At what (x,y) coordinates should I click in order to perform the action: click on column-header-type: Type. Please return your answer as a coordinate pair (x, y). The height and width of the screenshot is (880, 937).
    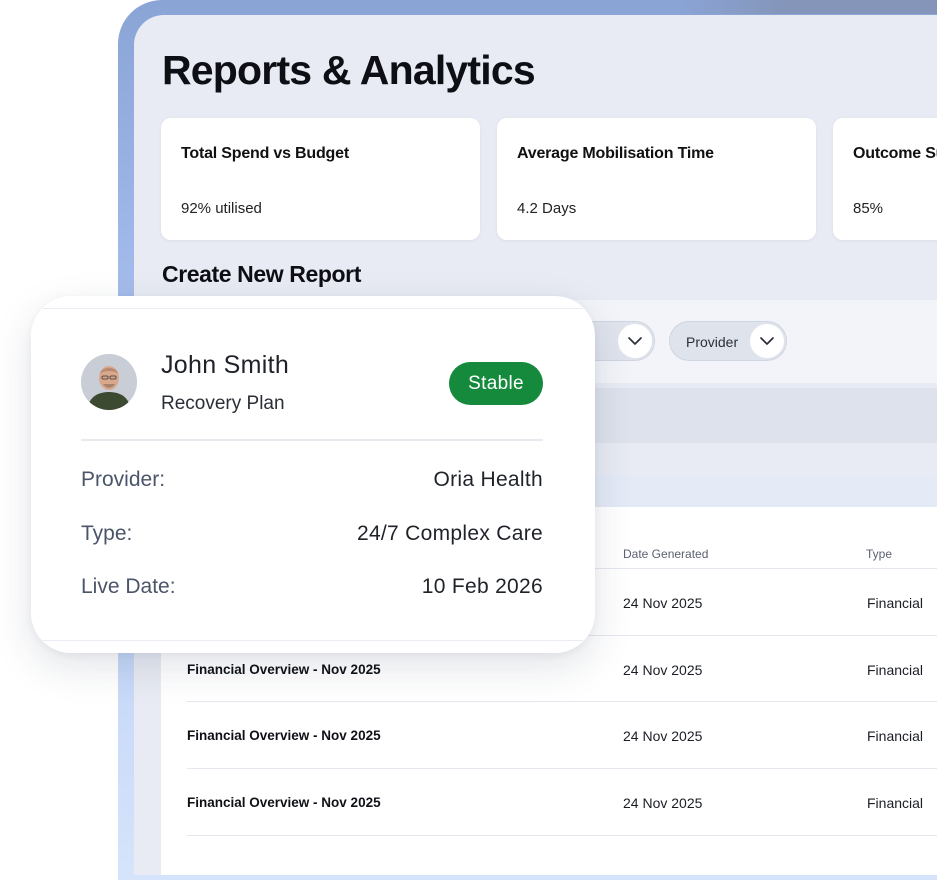
    Looking at the image, I should click on (879, 554).